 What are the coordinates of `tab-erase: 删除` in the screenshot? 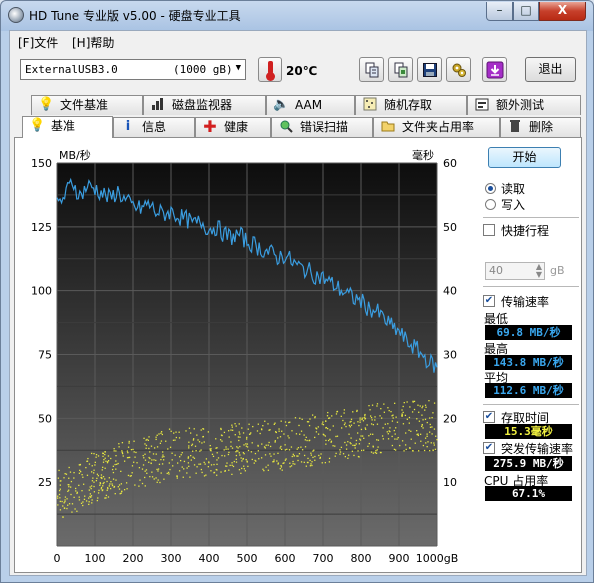 It's located at (540, 127).